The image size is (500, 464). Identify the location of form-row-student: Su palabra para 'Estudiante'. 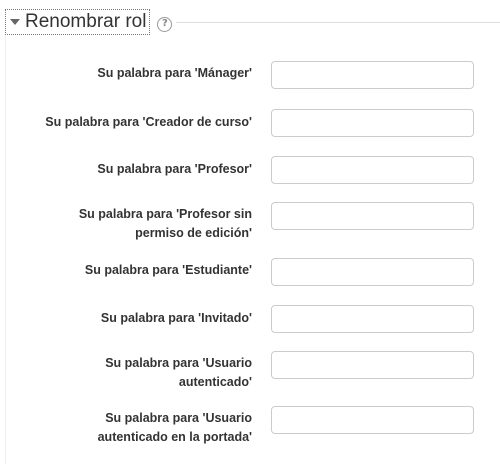
(250, 272).